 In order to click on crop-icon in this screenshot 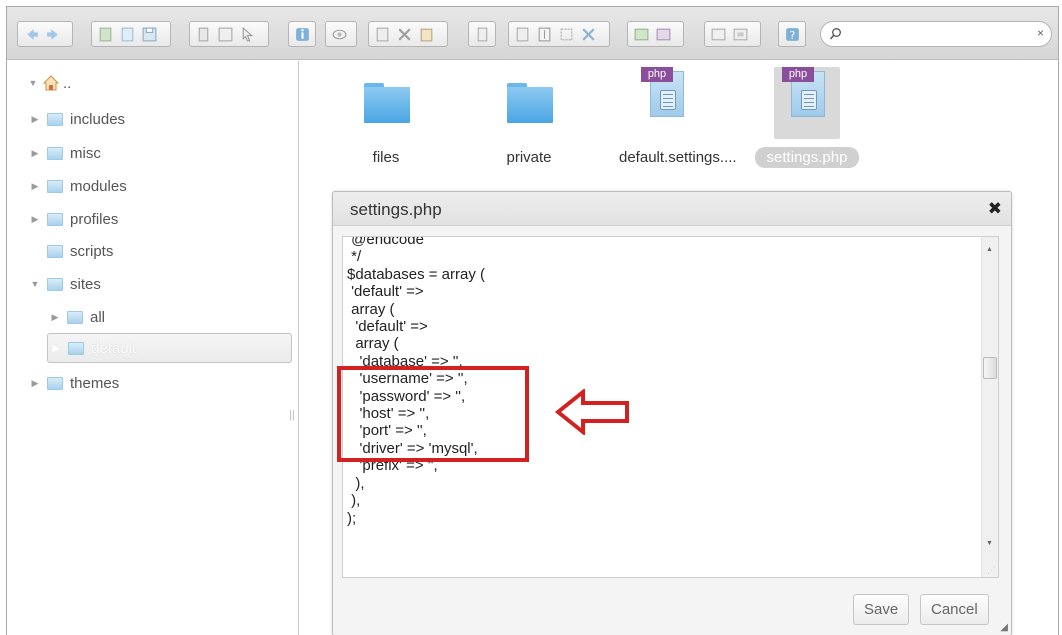, I will do `click(566, 34)`.